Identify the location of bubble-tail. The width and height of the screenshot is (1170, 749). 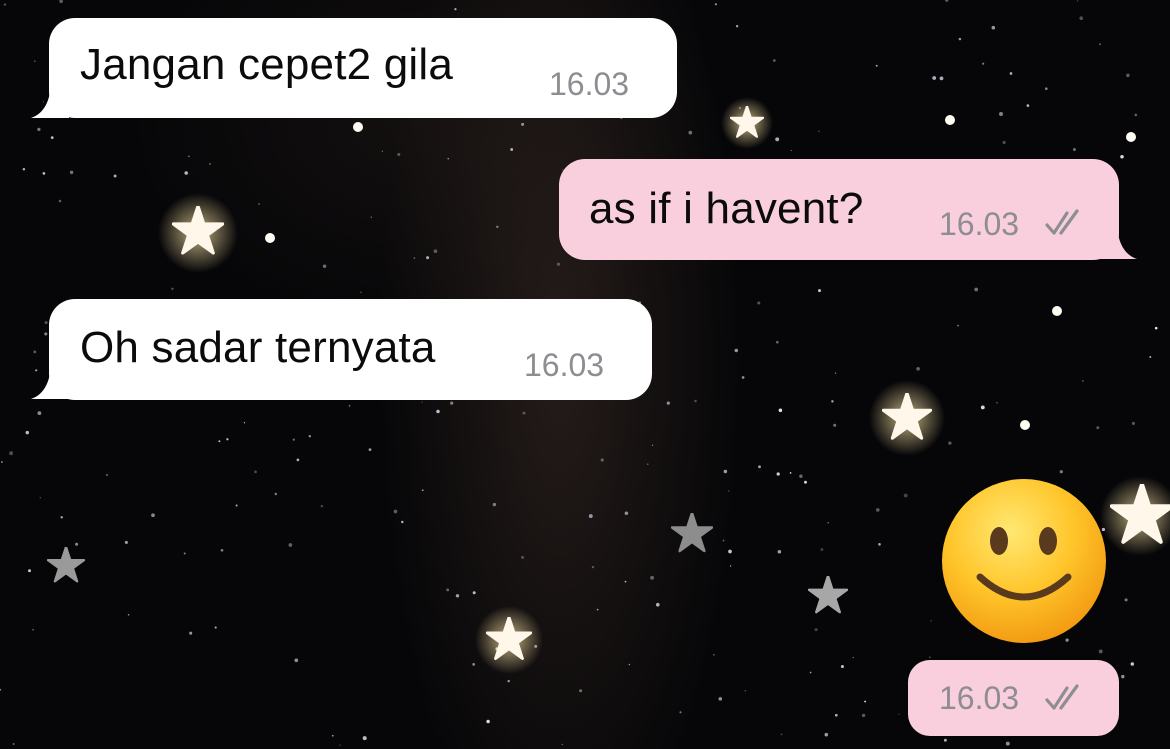
(1118, 240).